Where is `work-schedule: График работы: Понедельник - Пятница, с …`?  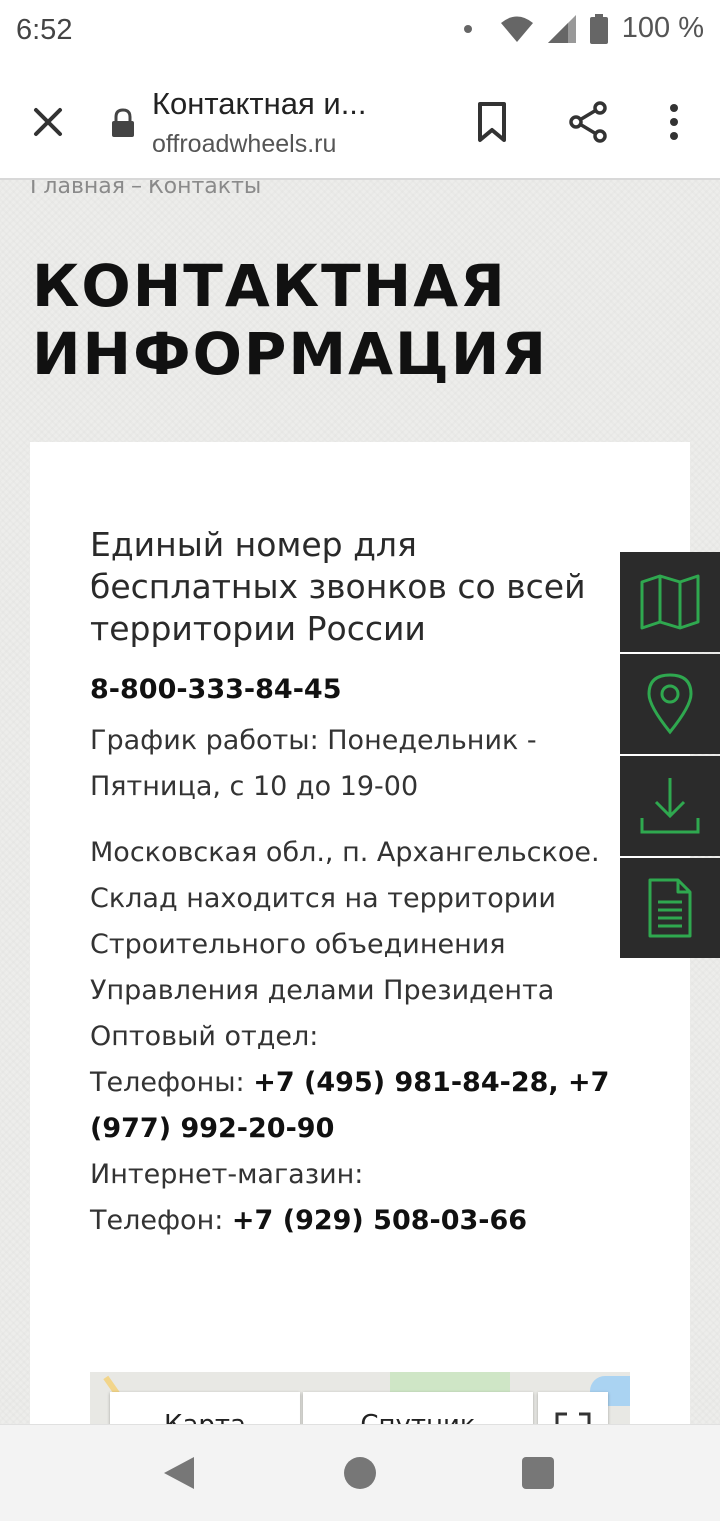 work-schedule: График работы: Понедельник - Пятница, с … is located at coordinates (313, 763).